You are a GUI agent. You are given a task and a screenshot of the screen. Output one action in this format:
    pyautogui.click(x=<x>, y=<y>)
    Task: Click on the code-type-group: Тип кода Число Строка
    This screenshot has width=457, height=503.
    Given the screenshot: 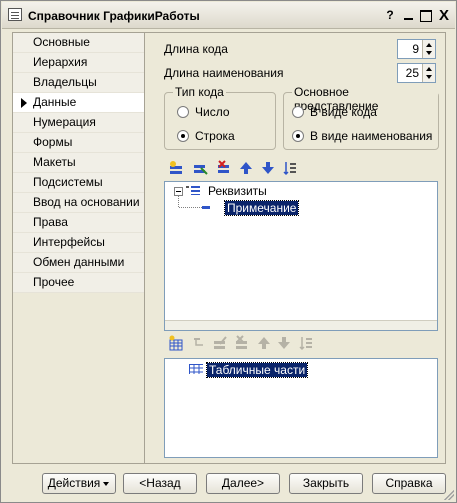 What is the action you would take?
    pyautogui.click(x=220, y=117)
    